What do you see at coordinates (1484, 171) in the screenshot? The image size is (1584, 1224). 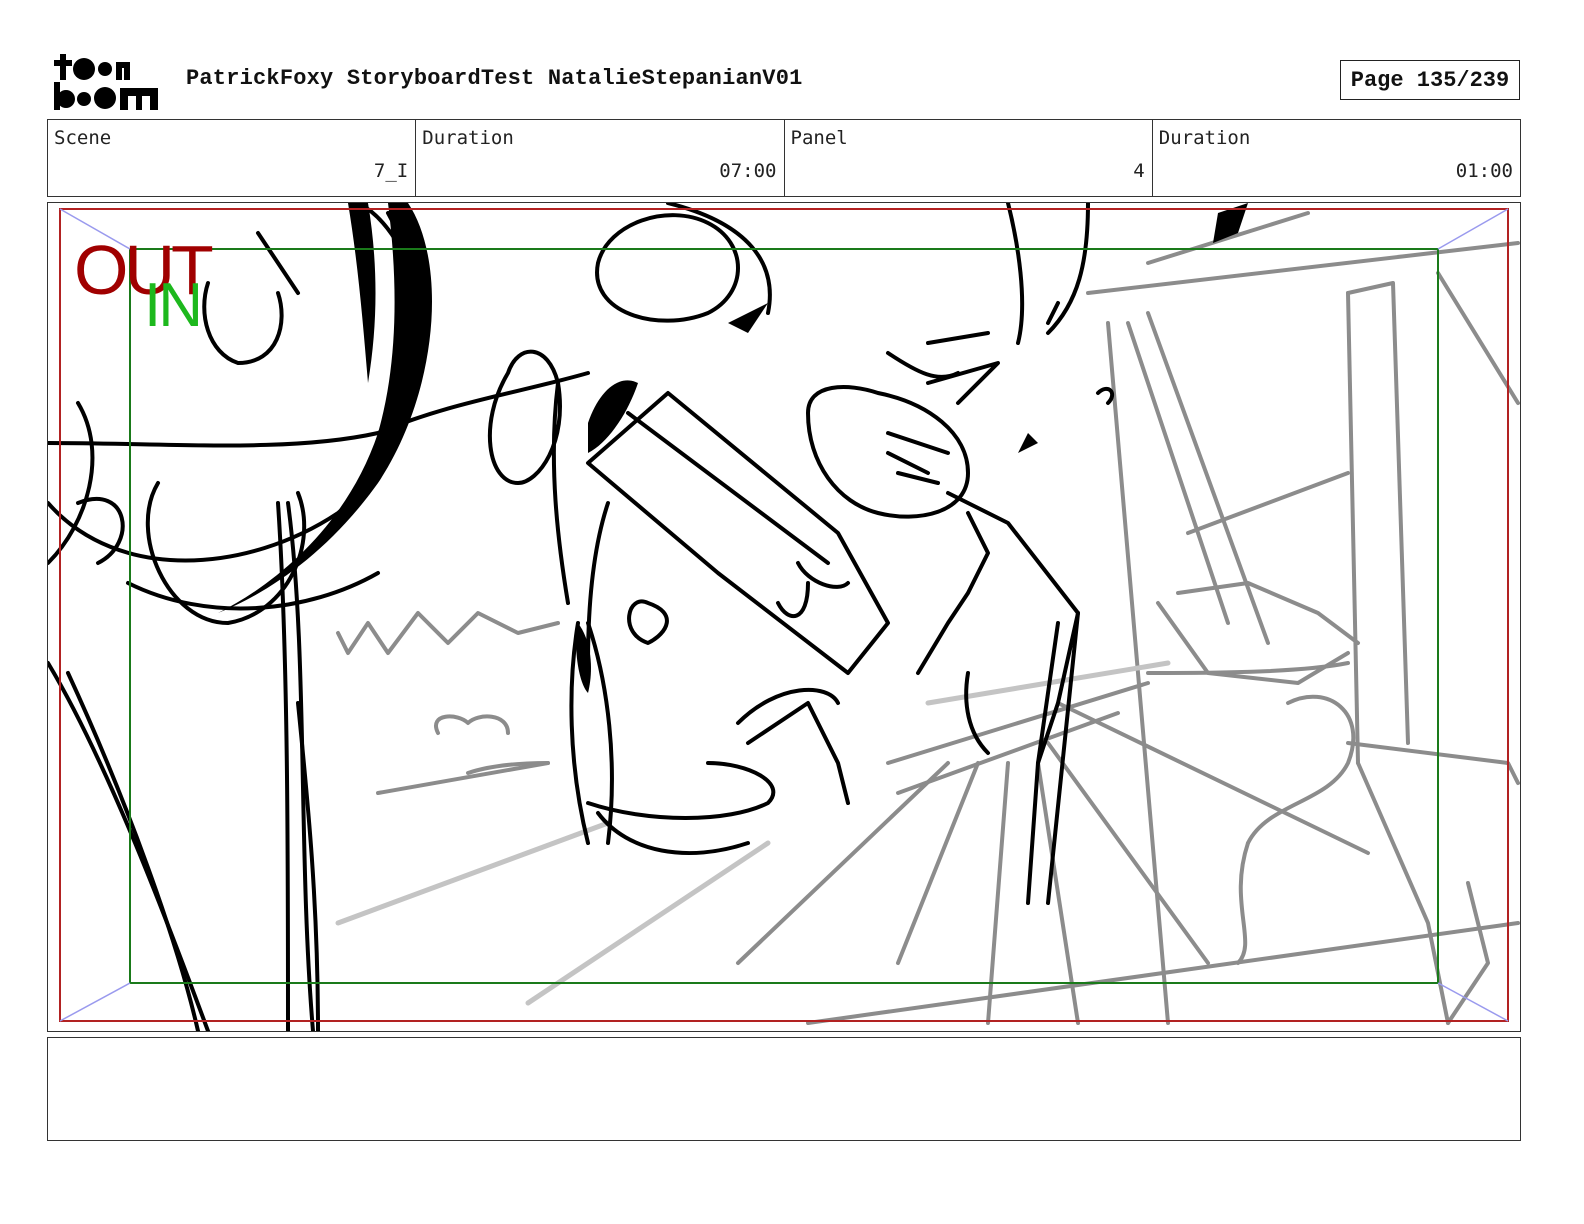 I see `panel-duration-value: 01:00` at bounding box center [1484, 171].